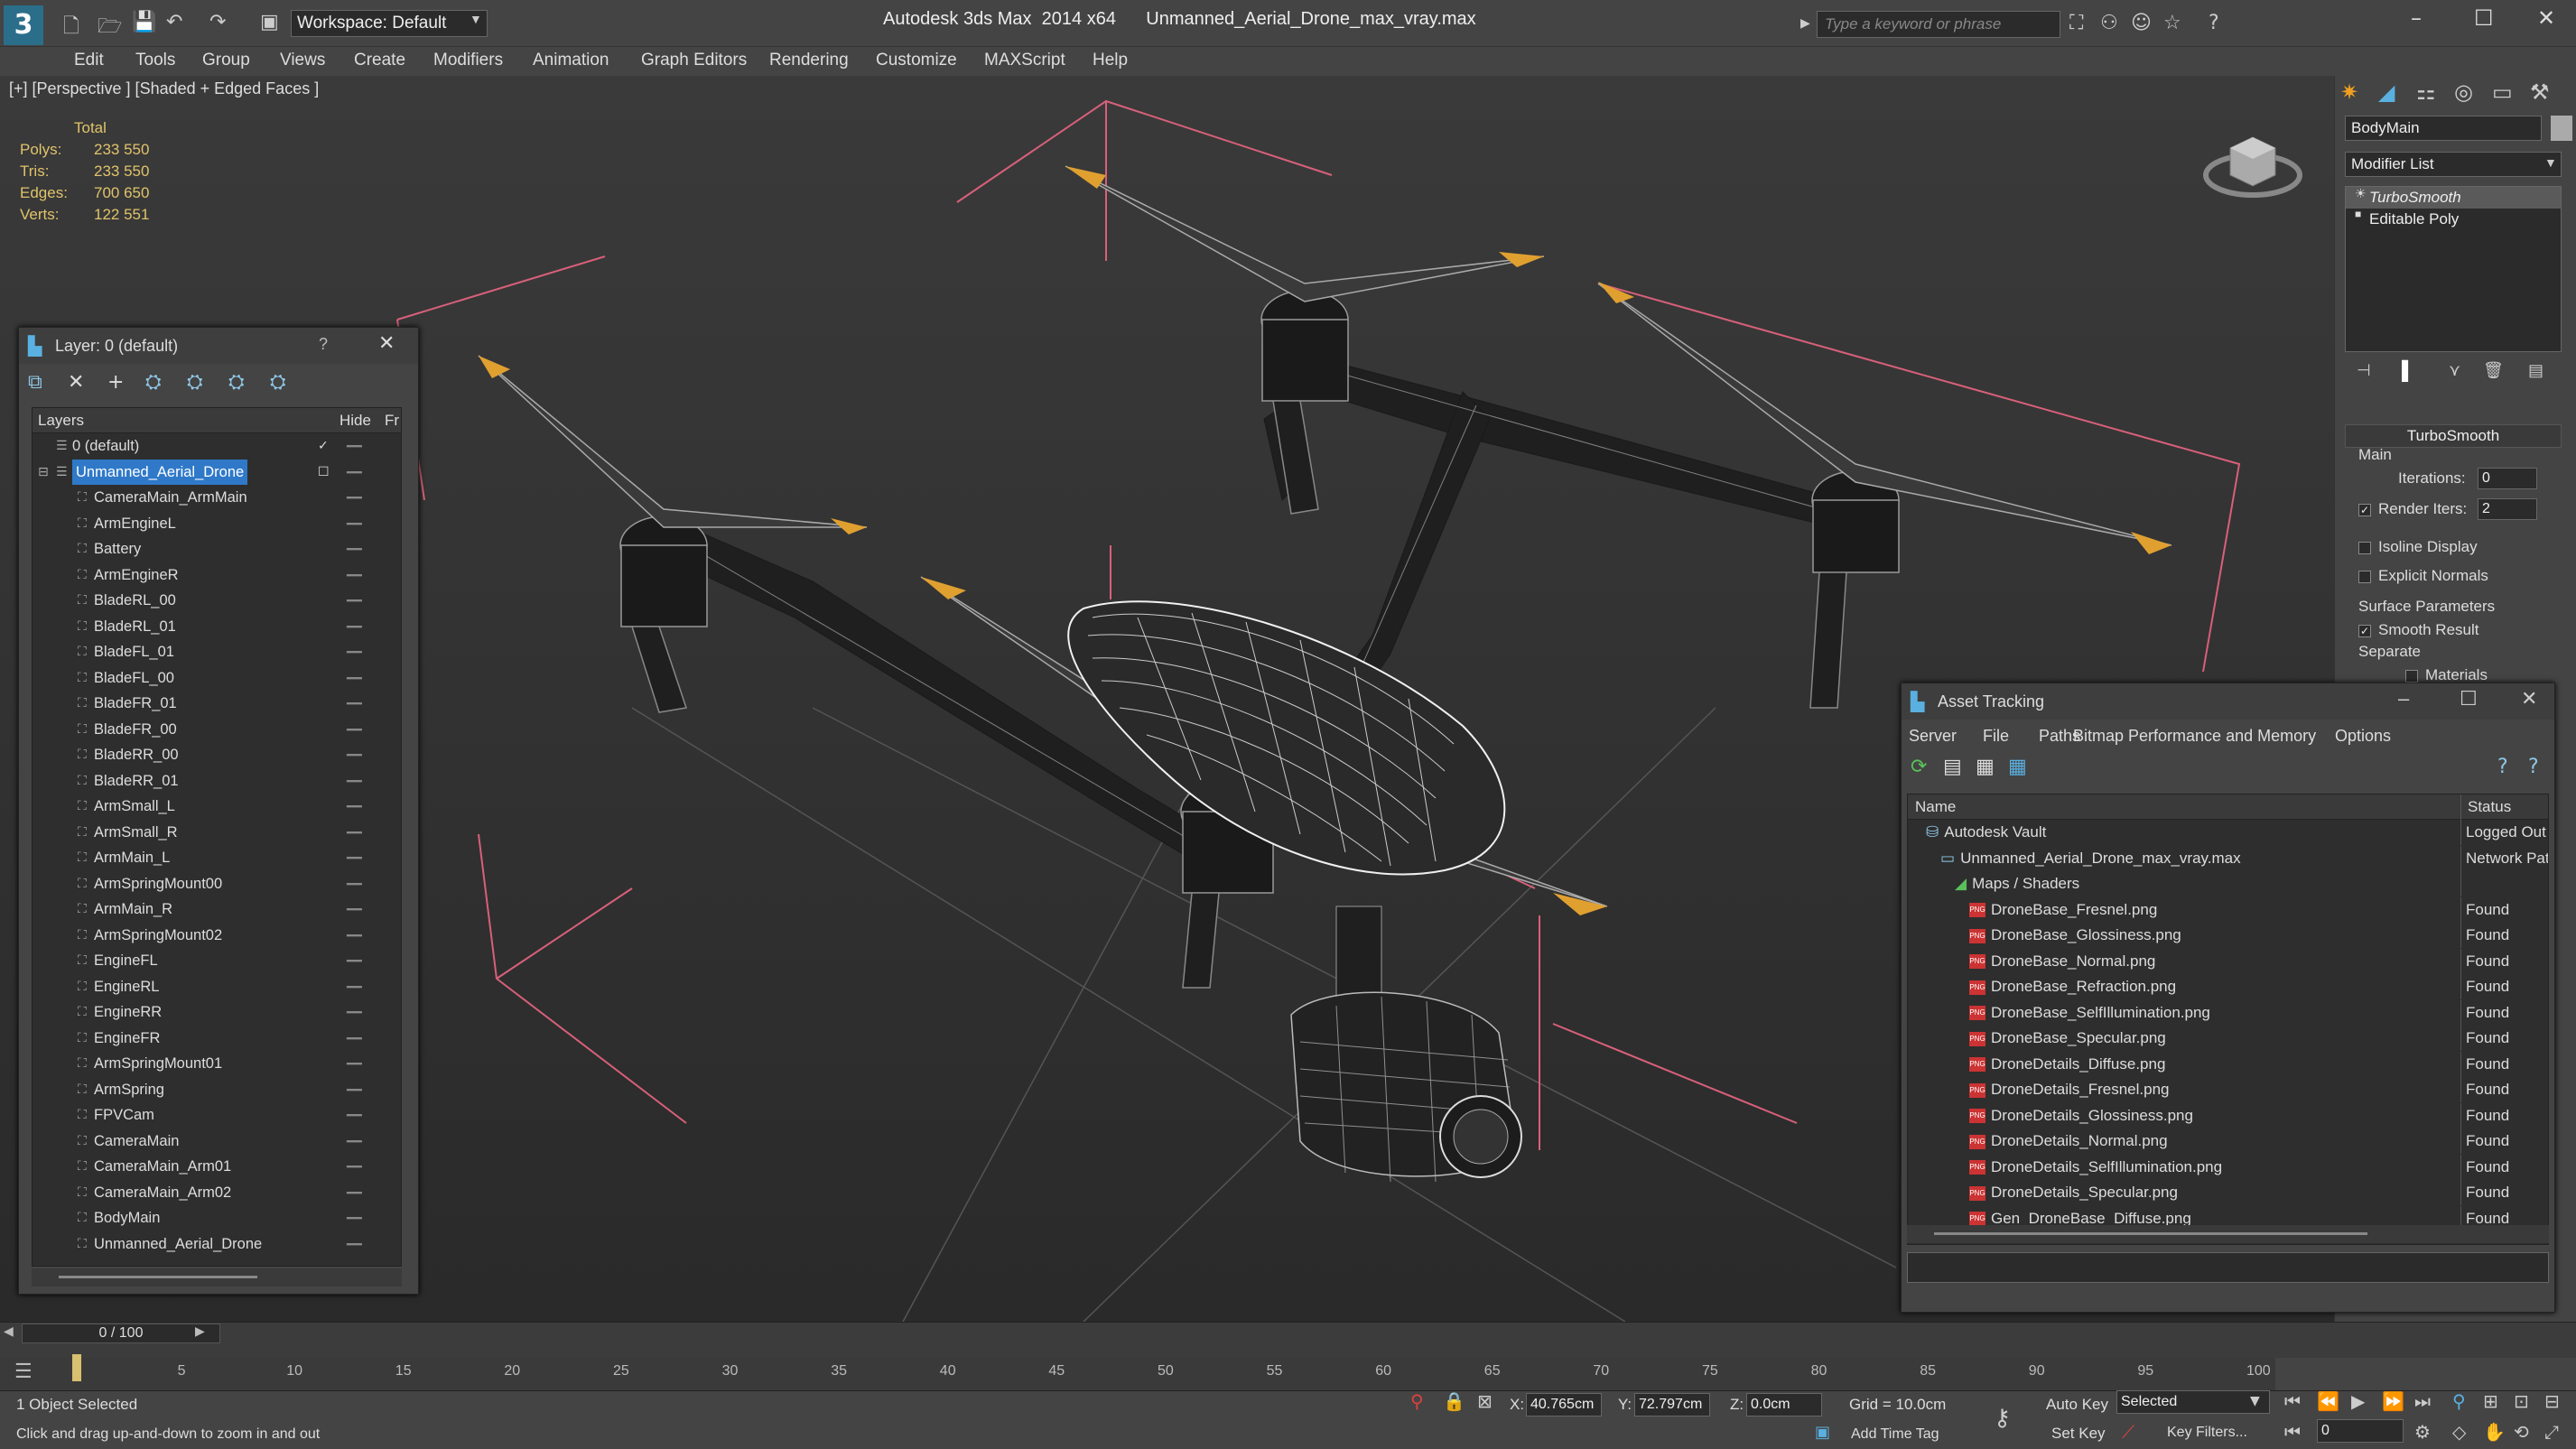 The width and height of the screenshot is (2576, 1449). What do you see at coordinates (76, 382) in the screenshot?
I see `delete-layer-icon: ✕` at bounding box center [76, 382].